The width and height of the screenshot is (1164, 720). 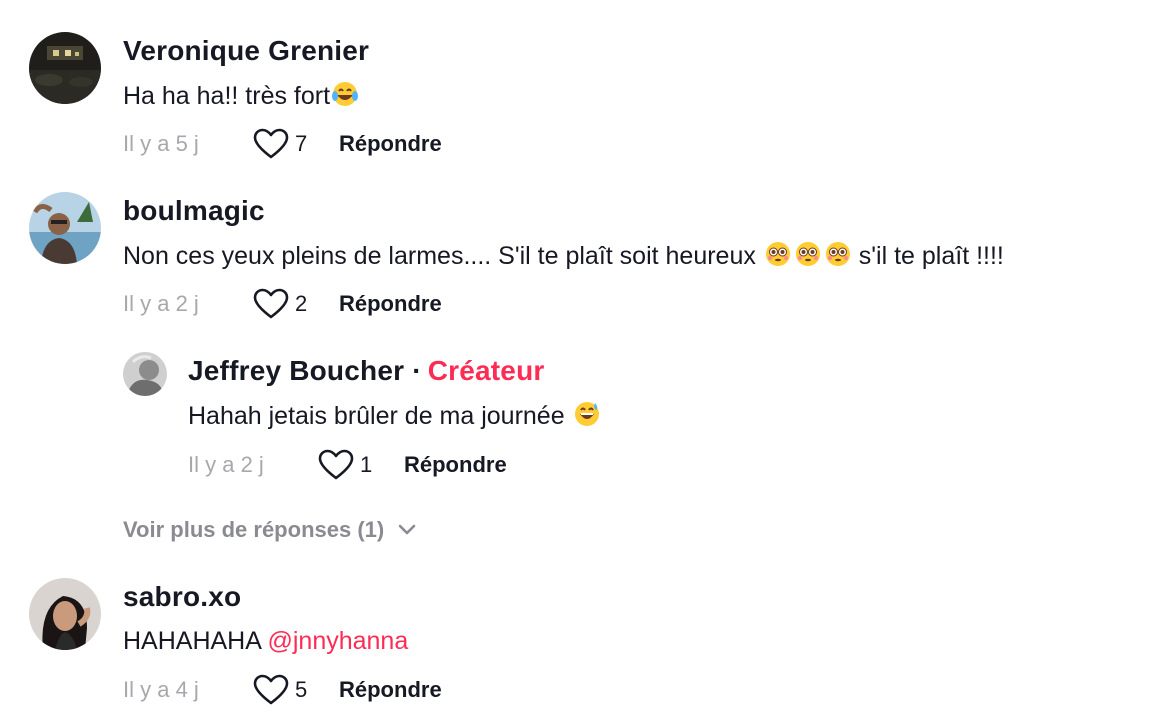 I want to click on reply-username: Jeffrey Boucher, so click(x=296, y=370).